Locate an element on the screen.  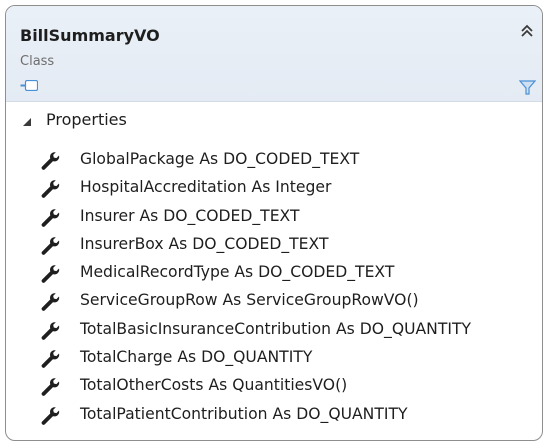
property-label: TotalPatientContribution As DO_QUANTITY is located at coordinates (244, 413).